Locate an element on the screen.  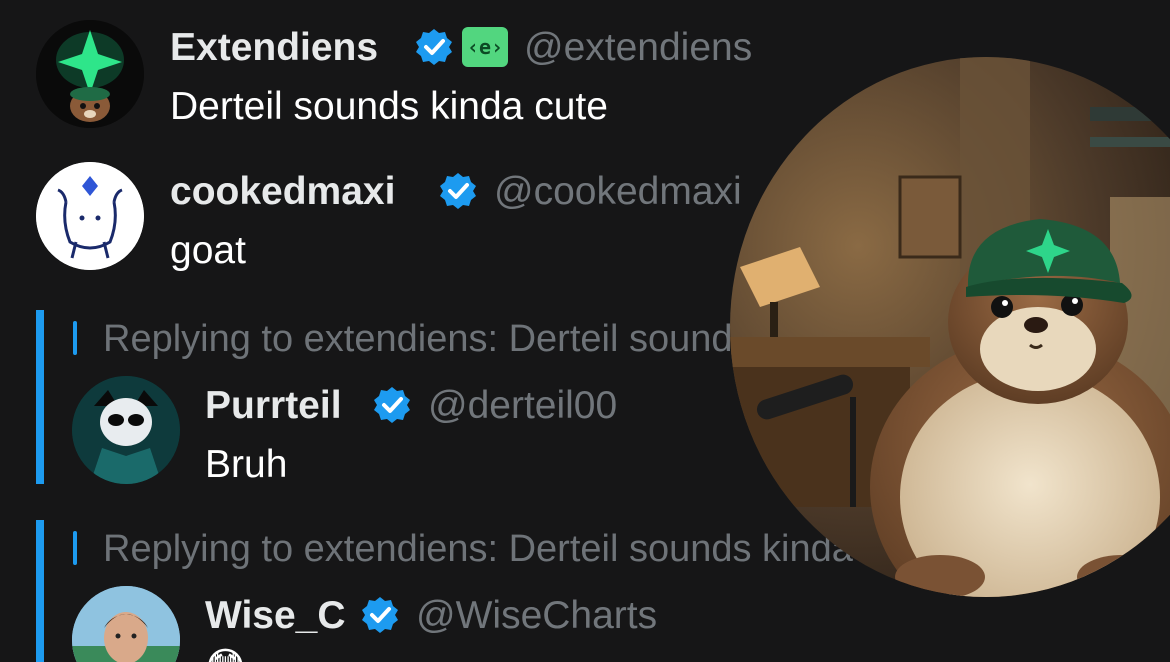
author-name: cookedmaxi is located at coordinates (282, 191).